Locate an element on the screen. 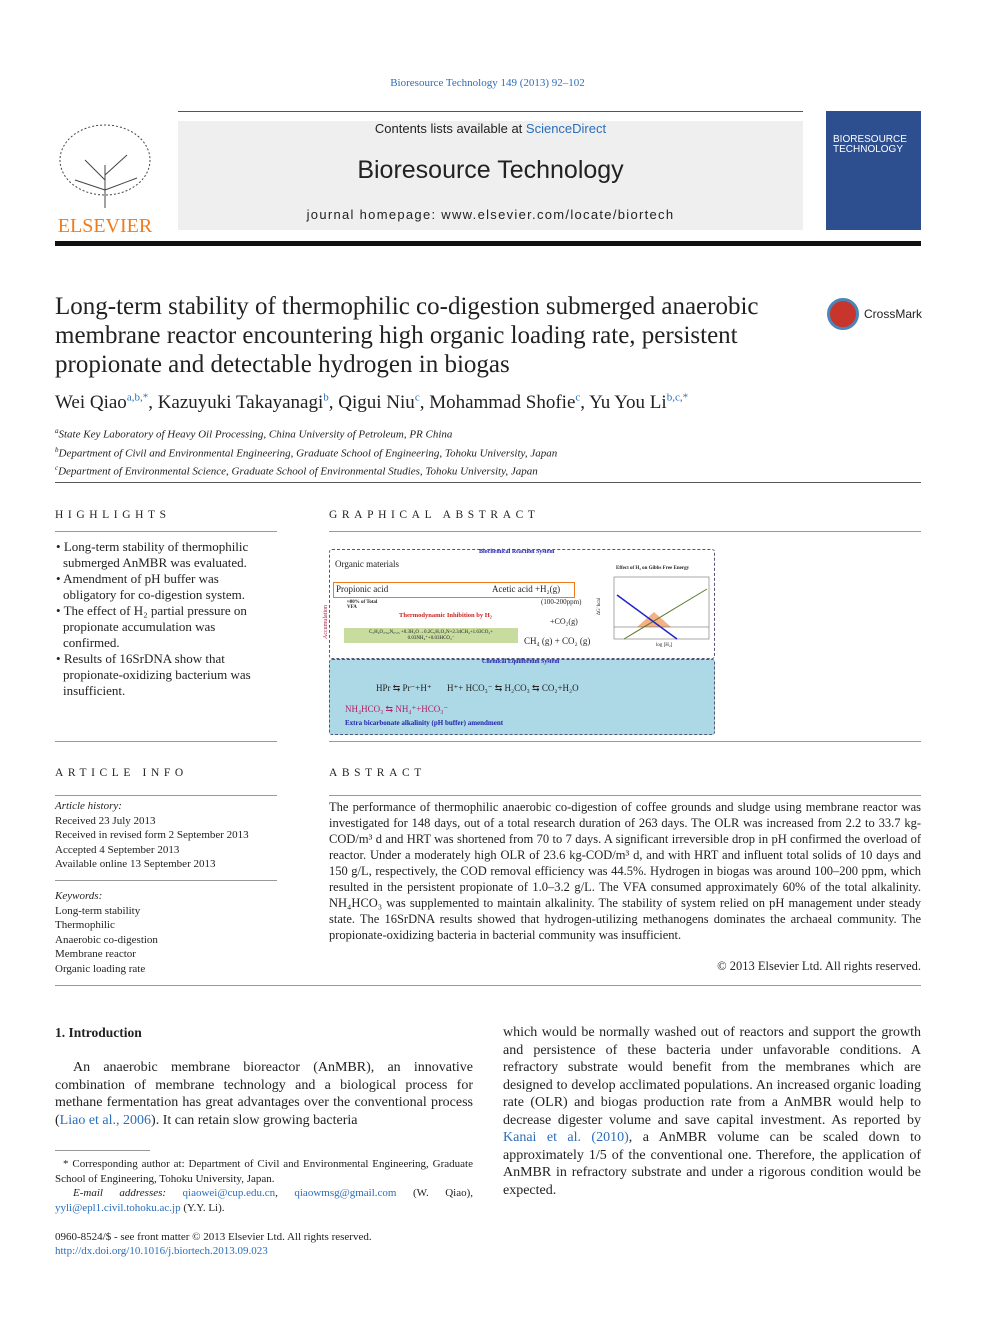 This screenshot has height=1323, width=992. abstract-heading: ABSTRACT is located at coordinates (377, 773).